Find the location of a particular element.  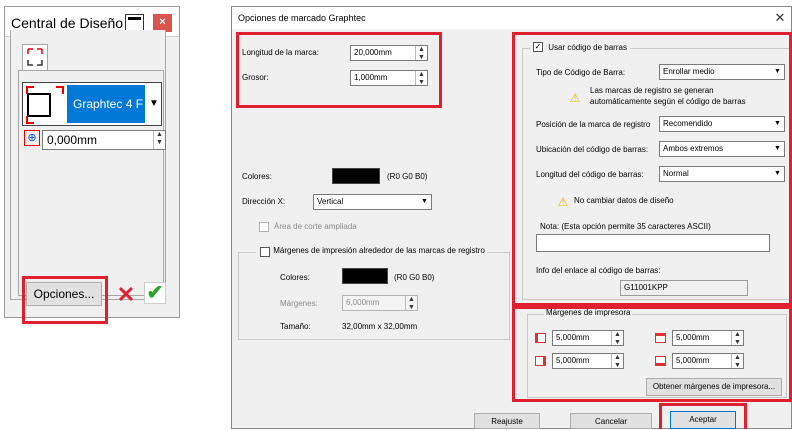

accept-highlight-box is located at coordinates (703, 416).